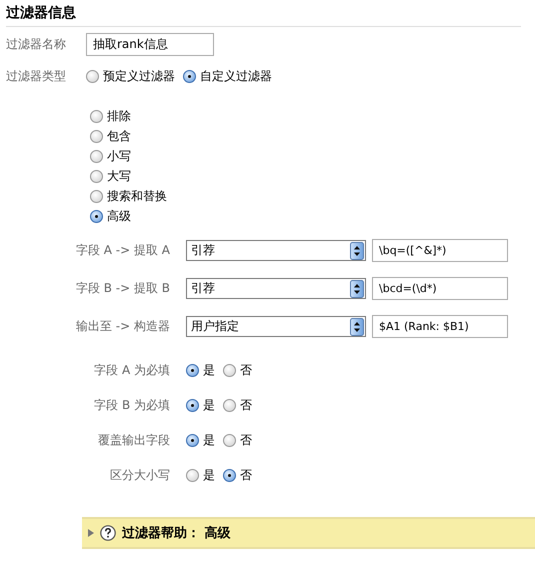 The image size is (535, 566). Describe the element at coordinates (36, 76) in the screenshot. I see `field-label: 过滤器类型` at that location.